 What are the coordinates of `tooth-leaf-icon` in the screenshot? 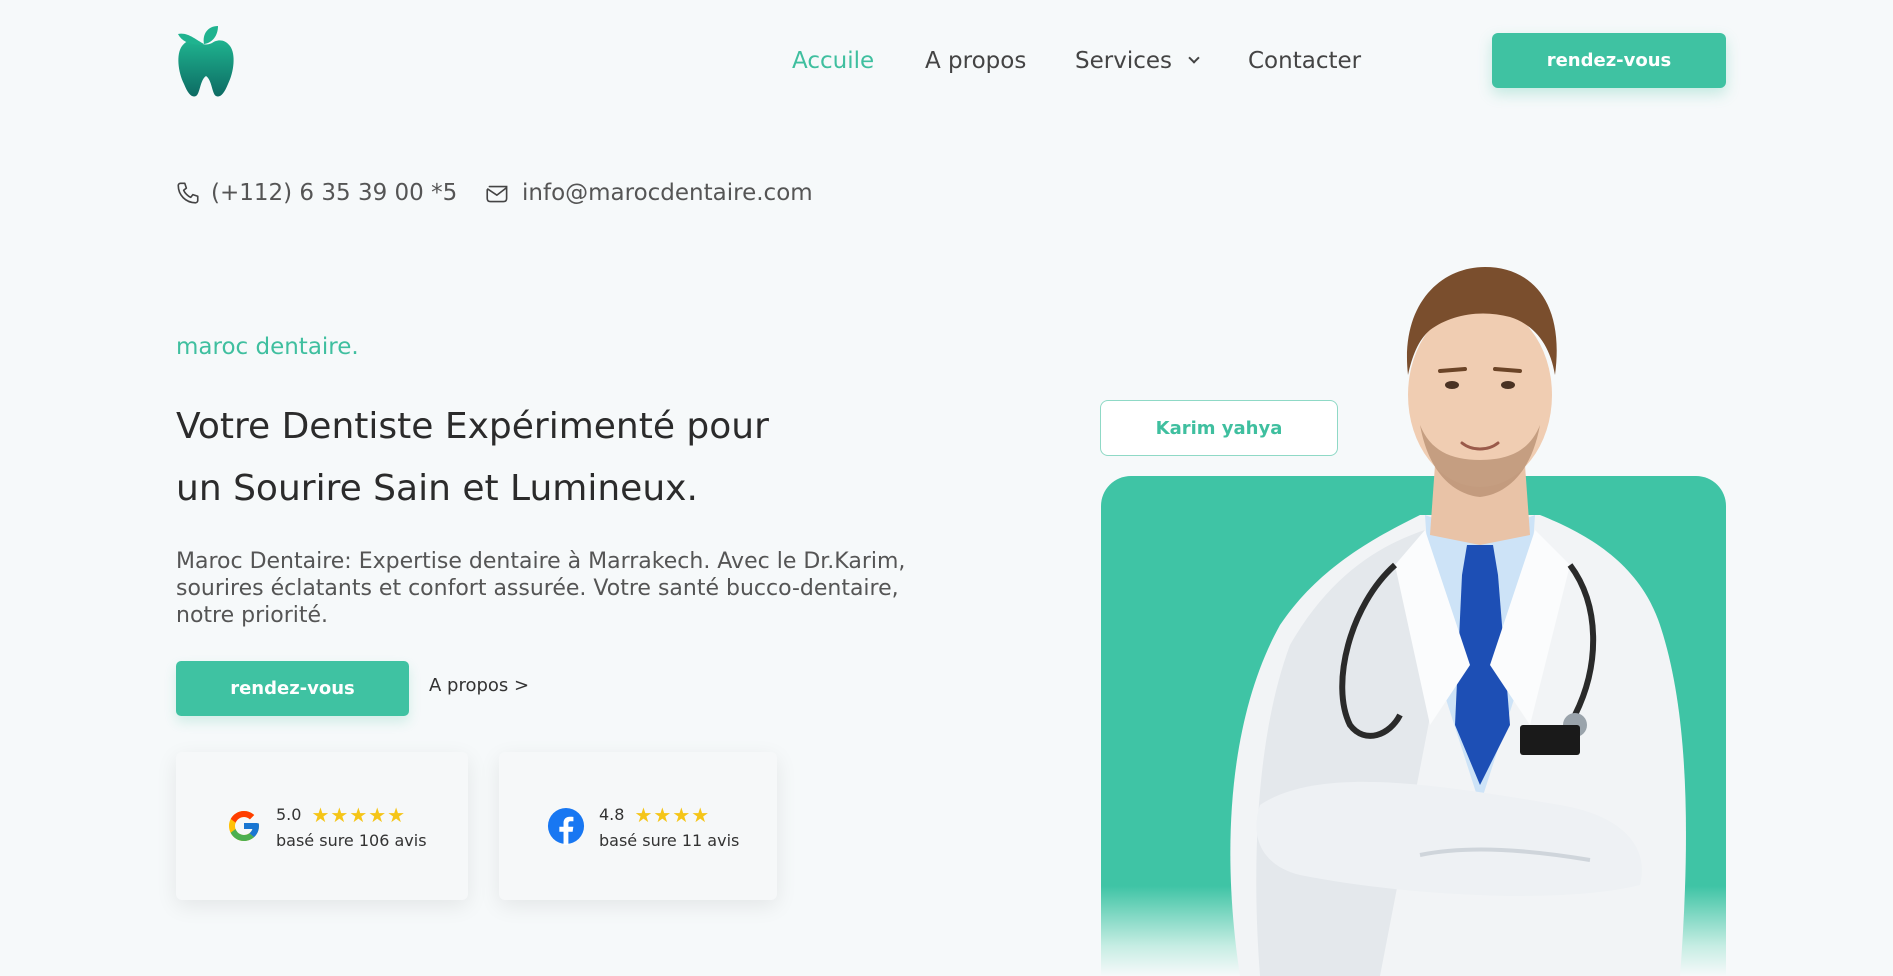 It's located at (207, 61).